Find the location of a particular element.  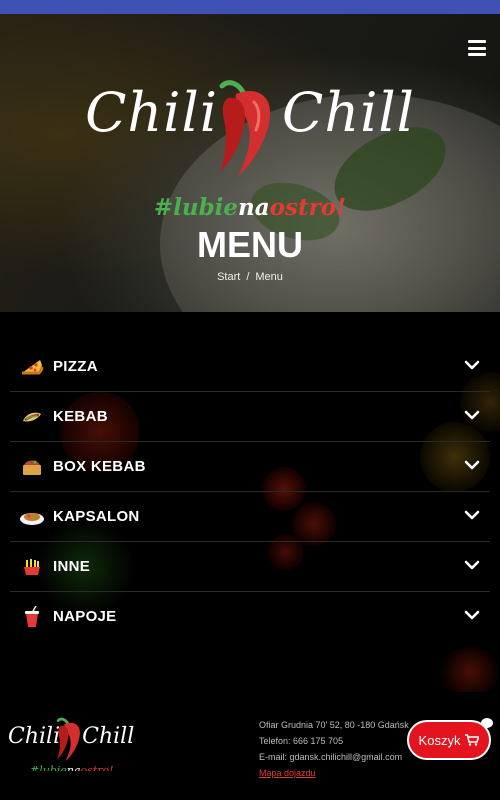

footer-email: E-mail: gdansk.chilichill@gmail.com is located at coordinates (331, 757).